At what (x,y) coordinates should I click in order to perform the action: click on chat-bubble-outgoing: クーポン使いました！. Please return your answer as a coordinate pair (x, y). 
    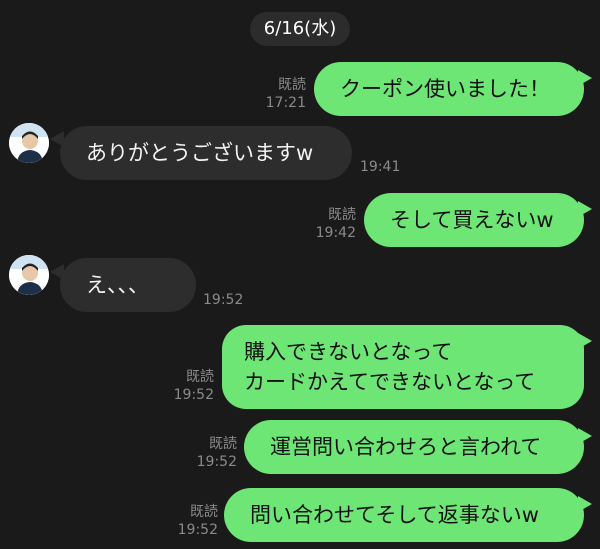
    Looking at the image, I should click on (449, 89).